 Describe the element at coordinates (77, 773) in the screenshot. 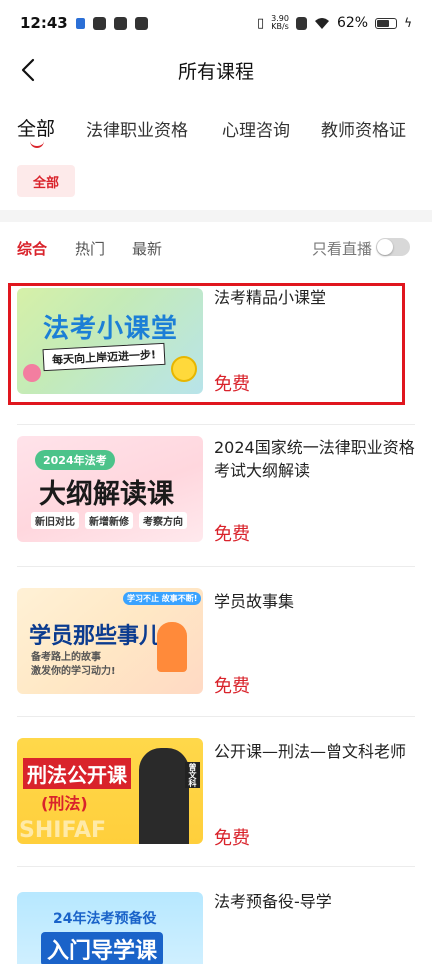

I see `thumbnail-text: 刑法公开课` at that location.